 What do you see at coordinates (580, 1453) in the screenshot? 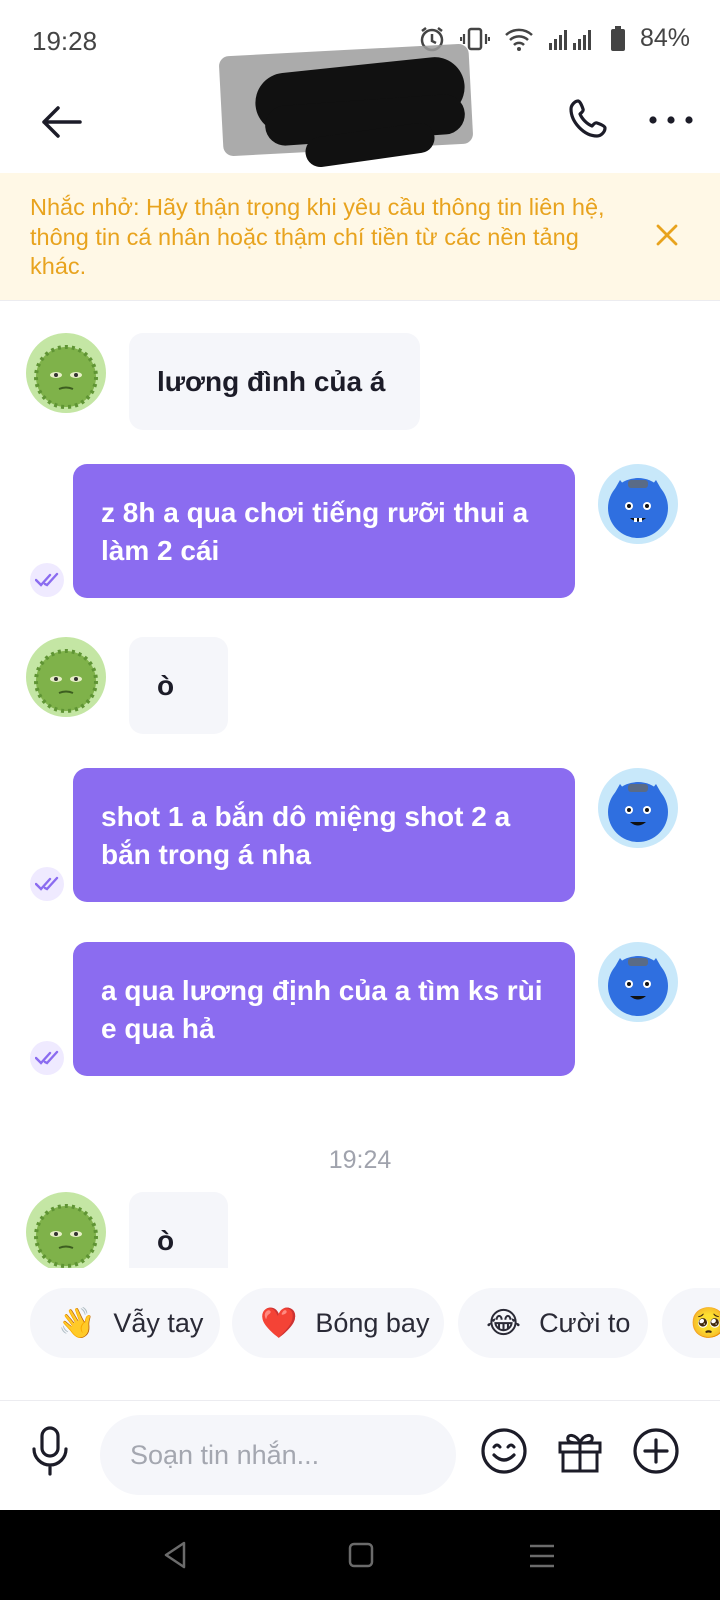
I see `gift-icon` at bounding box center [580, 1453].